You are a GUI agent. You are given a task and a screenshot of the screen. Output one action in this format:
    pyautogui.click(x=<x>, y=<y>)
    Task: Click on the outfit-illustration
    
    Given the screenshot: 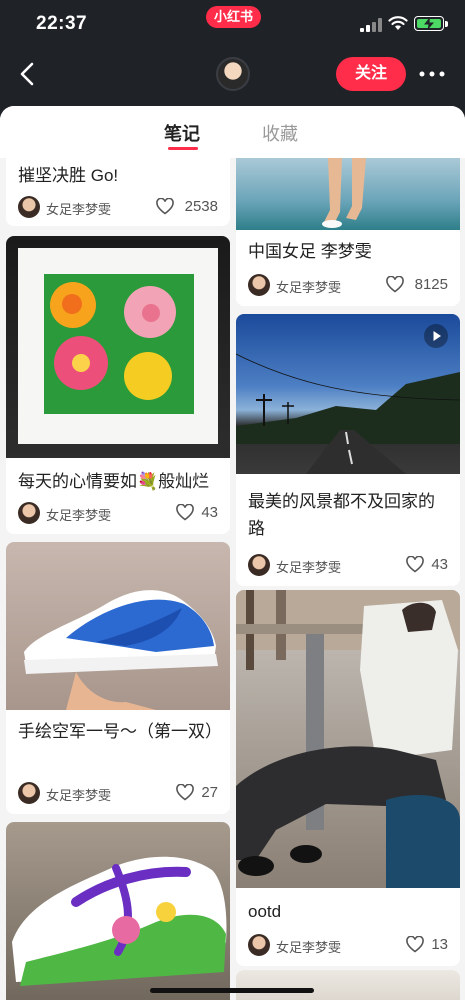 What is the action you would take?
    pyautogui.click(x=348, y=739)
    